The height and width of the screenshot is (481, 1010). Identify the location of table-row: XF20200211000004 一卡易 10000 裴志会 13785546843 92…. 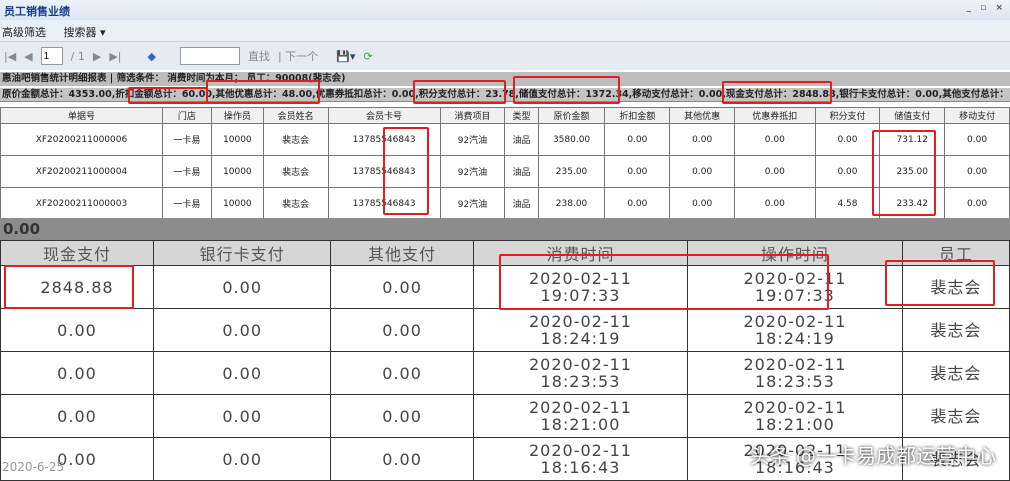
(505, 171).